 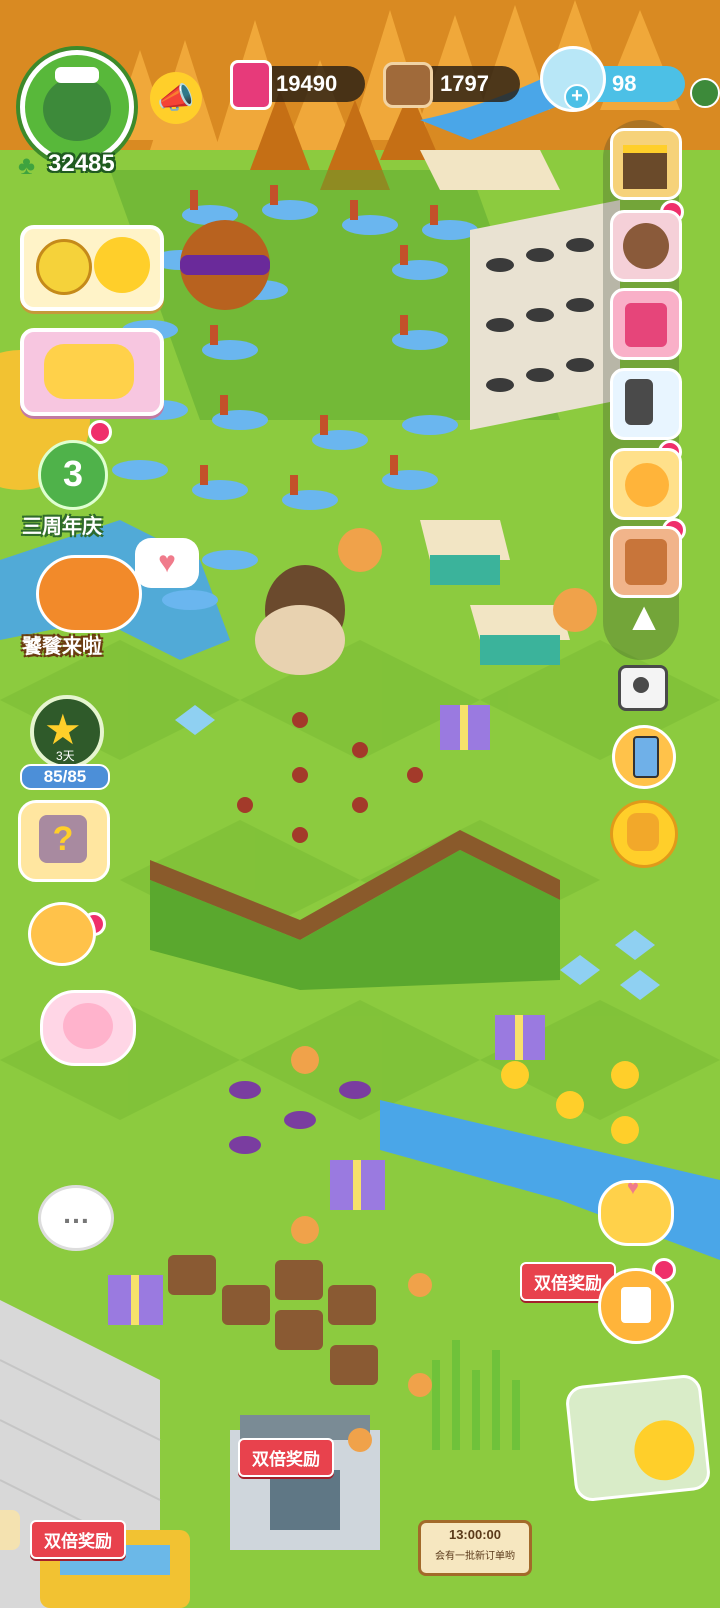 I want to click on phone-rotate-button, so click(x=644, y=757).